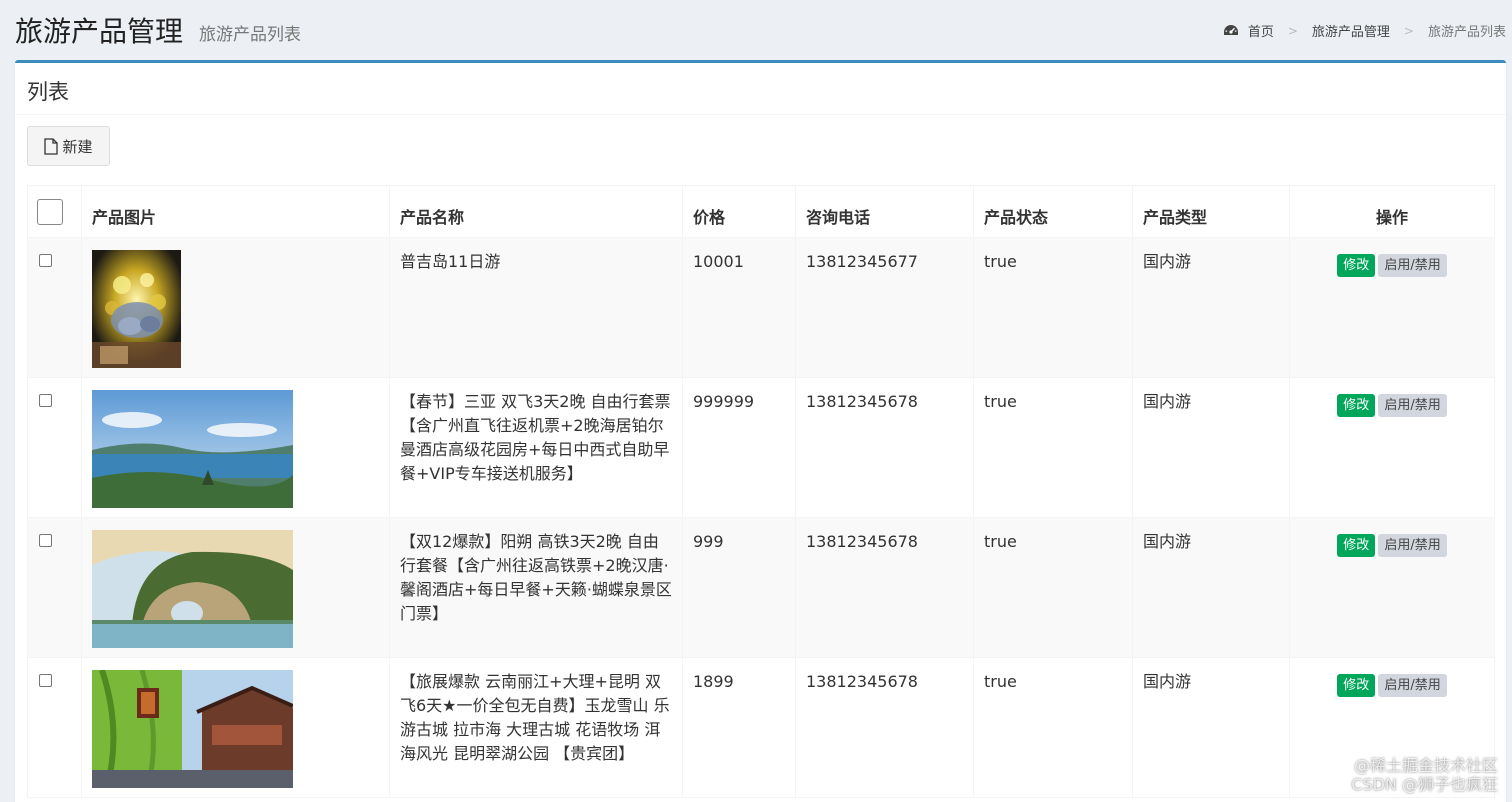  What do you see at coordinates (250, 35) in the screenshot?
I see `page-subtitle: 旅游产品列表` at bounding box center [250, 35].